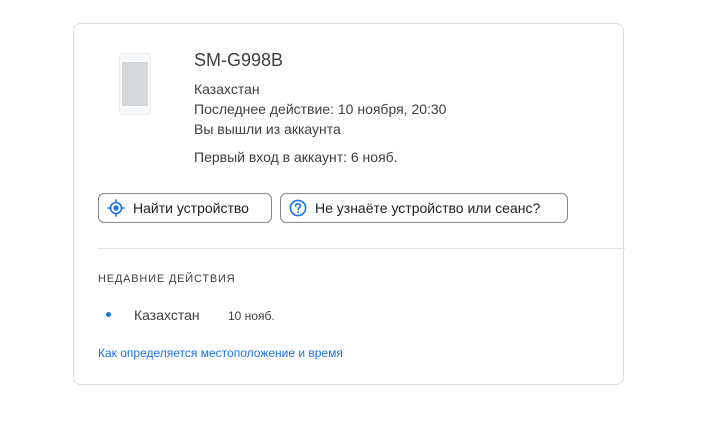  Describe the element at coordinates (227, 89) in the screenshot. I see `device-location: Казахстан` at that location.